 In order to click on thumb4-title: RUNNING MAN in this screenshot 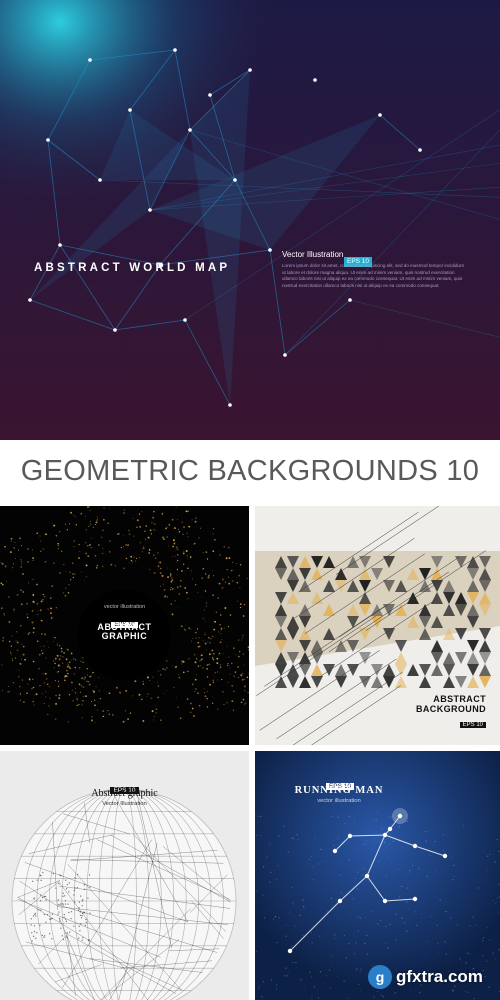, I will do `click(339, 790)`.